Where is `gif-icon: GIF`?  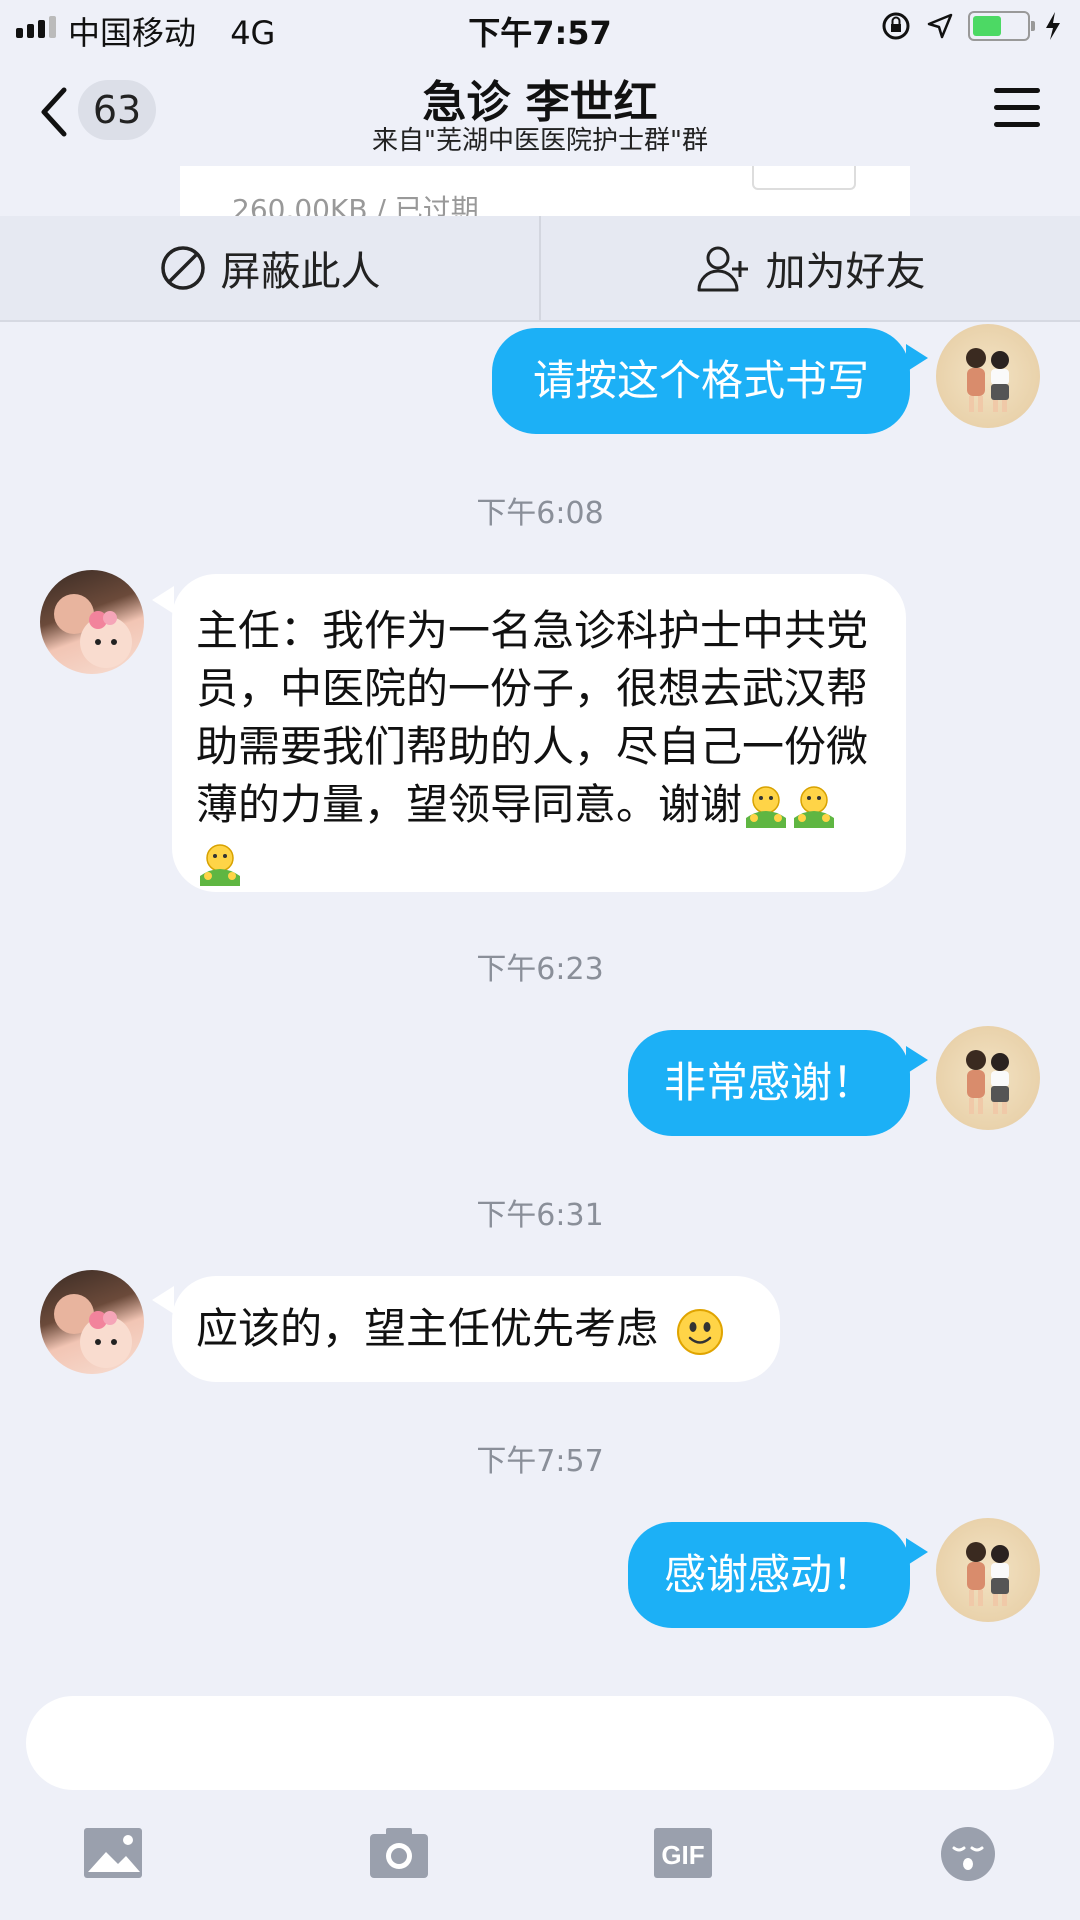 gif-icon: GIF is located at coordinates (683, 1853).